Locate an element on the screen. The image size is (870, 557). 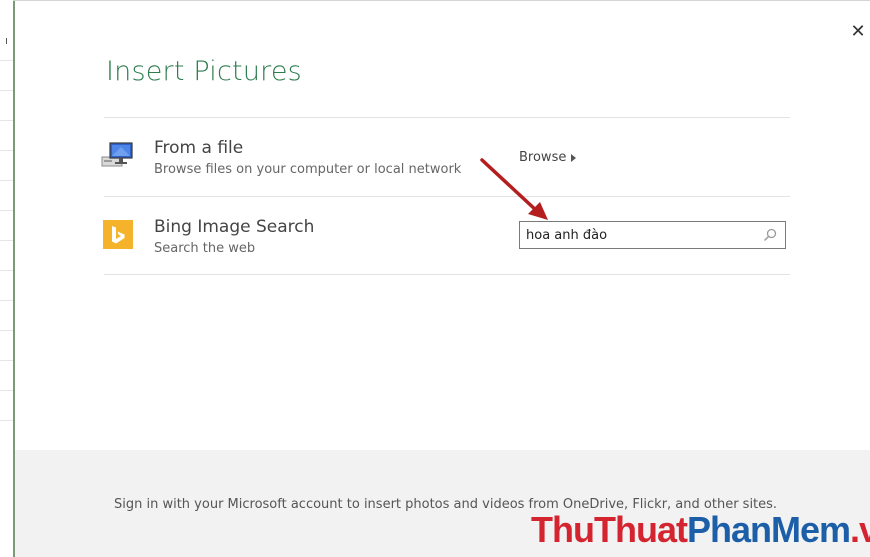
spreadsheet-edge is located at coordinates (7, 278).